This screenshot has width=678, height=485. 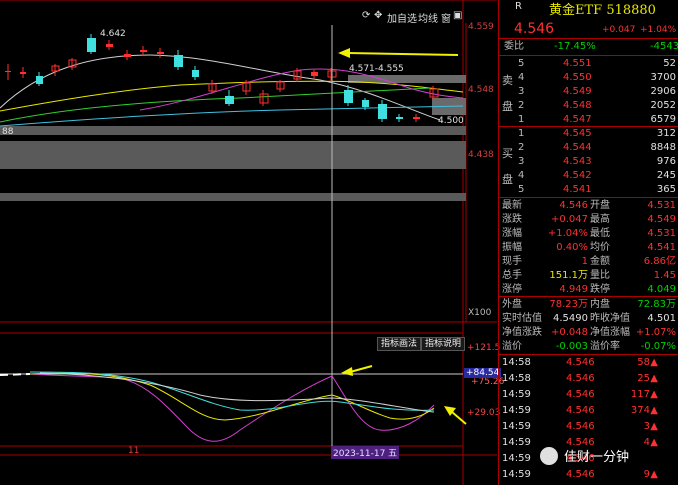 I want to click on stat-label: 内盘, so click(x=600, y=304).